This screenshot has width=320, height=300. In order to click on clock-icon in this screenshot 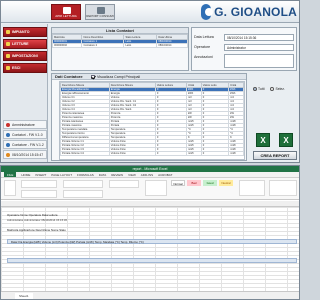, I will do `click(8, 155)`.